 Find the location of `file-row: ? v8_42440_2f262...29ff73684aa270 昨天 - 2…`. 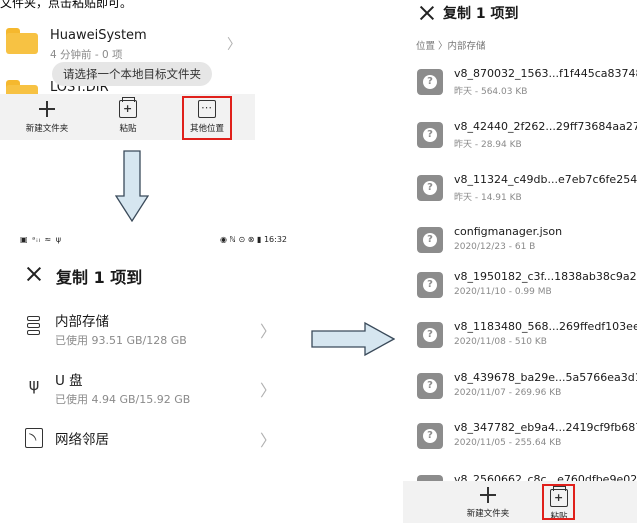

file-row: ? v8_42440_2f262...29ff73684aa270 昨天 - 2… is located at coordinates (520, 139).